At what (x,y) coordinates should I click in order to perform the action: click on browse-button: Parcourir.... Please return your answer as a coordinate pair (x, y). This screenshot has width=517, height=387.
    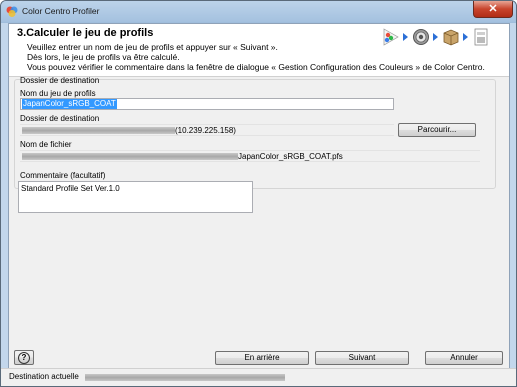
    Looking at the image, I should click on (437, 130).